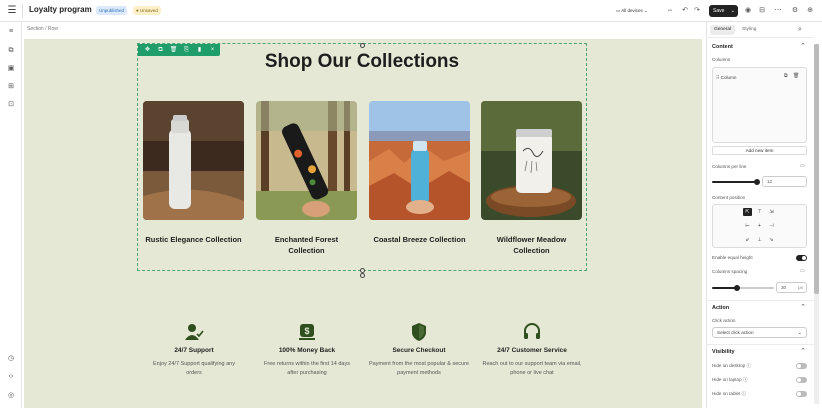  I want to click on collection-title-coastal: Coastal Breeze Collection, so click(419, 239).